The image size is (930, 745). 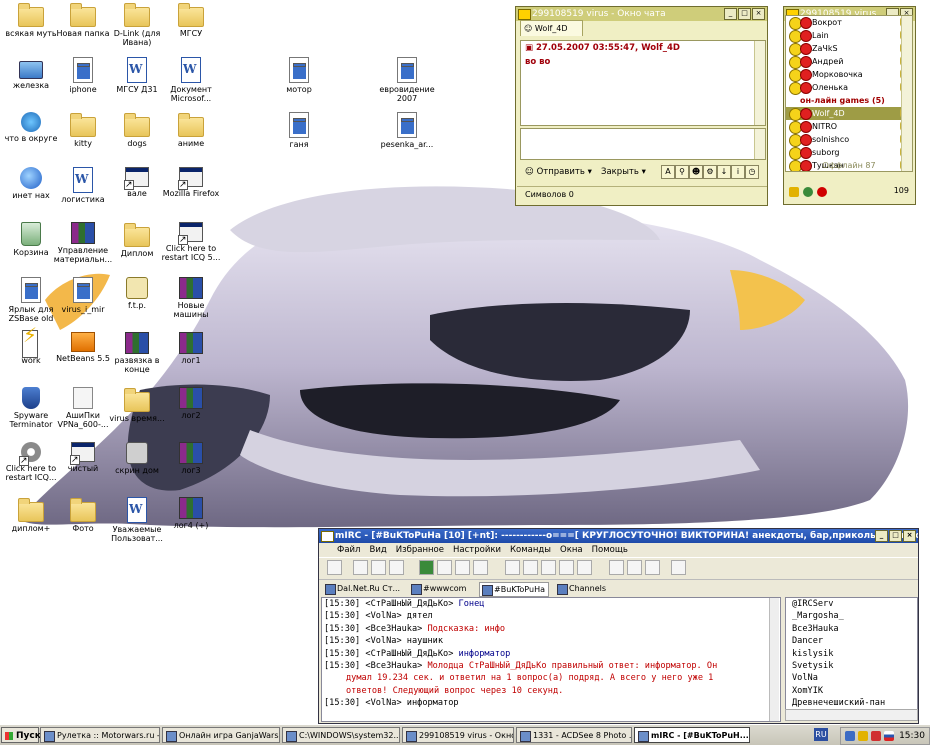 I want to click on offline-group-label: Оффлайн 87, so click(x=849, y=165).